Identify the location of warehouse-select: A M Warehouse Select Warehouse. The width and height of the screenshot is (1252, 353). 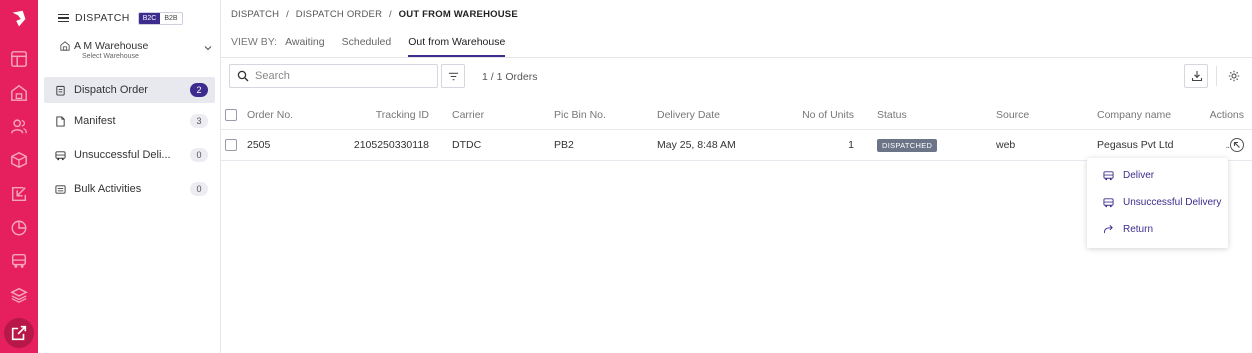
(138, 53).